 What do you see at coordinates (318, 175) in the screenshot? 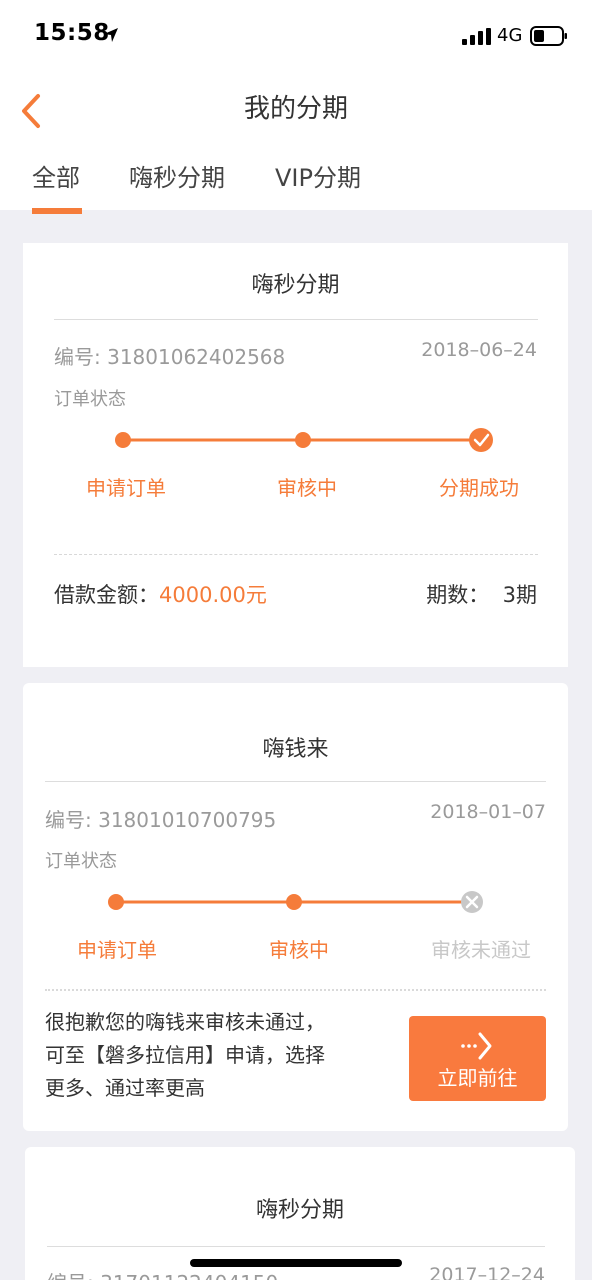
I see `tab-vip: VIP分期` at bounding box center [318, 175].